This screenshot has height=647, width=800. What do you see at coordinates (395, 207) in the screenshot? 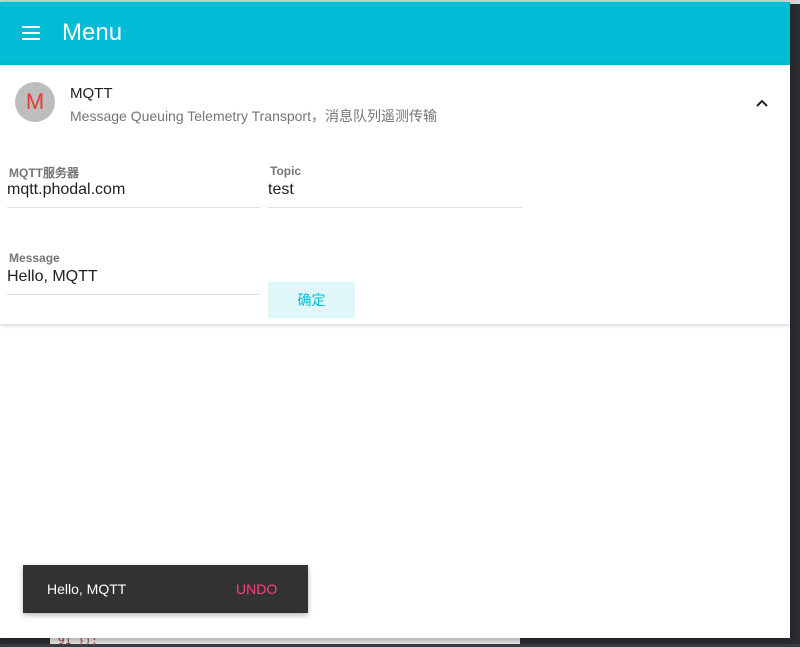
I see `topic-underline` at bounding box center [395, 207].